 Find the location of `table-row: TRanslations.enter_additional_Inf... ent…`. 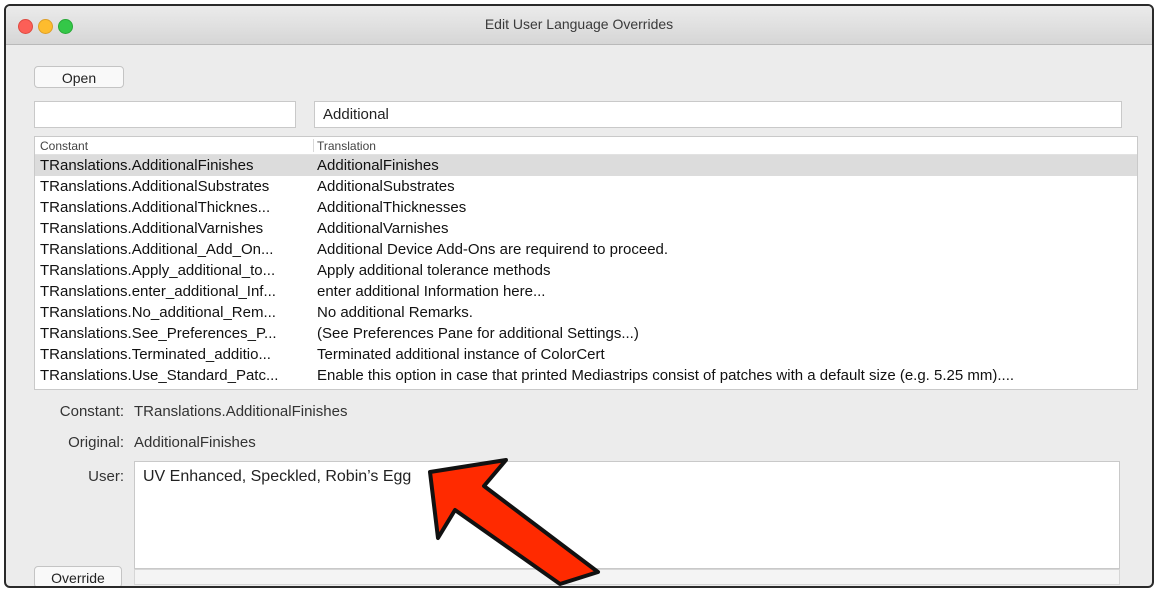

table-row: TRanslations.enter_additional_Inf... ent… is located at coordinates (586, 291).